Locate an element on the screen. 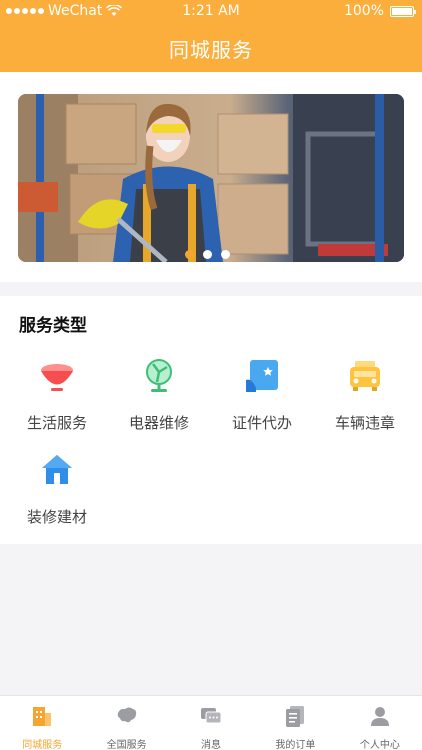 This screenshot has width=422, height=750. carousel-indicators is located at coordinates (207, 254).